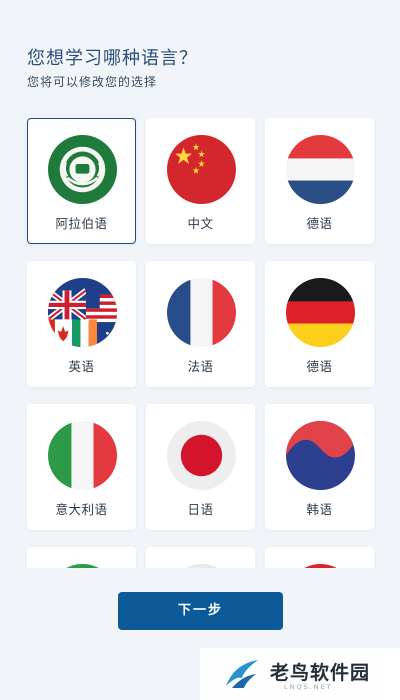  Describe the element at coordinates (242, 674) in the screenshot. I see `bird-logo-icon` at that location.